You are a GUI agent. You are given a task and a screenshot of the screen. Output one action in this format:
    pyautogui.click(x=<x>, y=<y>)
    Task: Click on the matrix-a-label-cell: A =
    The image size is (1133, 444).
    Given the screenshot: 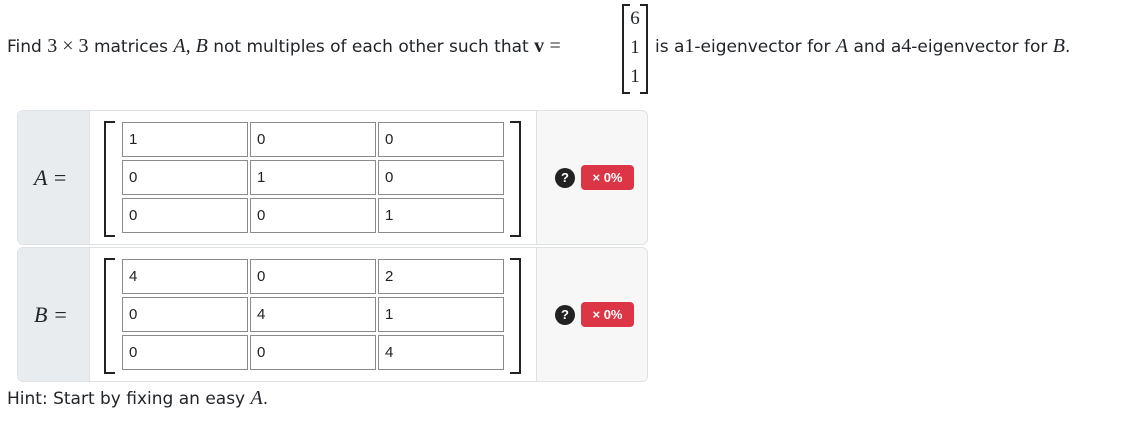 What is the action you would take?
    pyautogui.click(x=54, y=177)
    